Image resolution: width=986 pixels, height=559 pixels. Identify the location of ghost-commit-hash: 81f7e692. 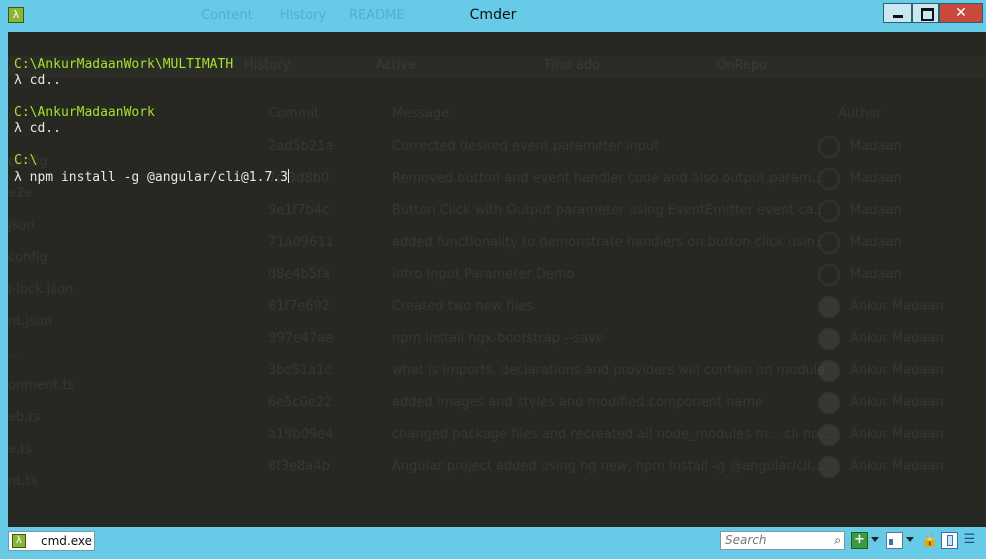
(299, 306).